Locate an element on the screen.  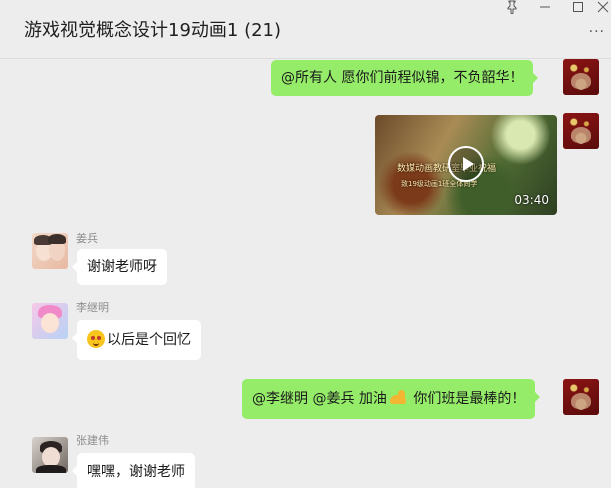
message-text-end: 你们班是最棒的！ is located at coordinates (467, 399).